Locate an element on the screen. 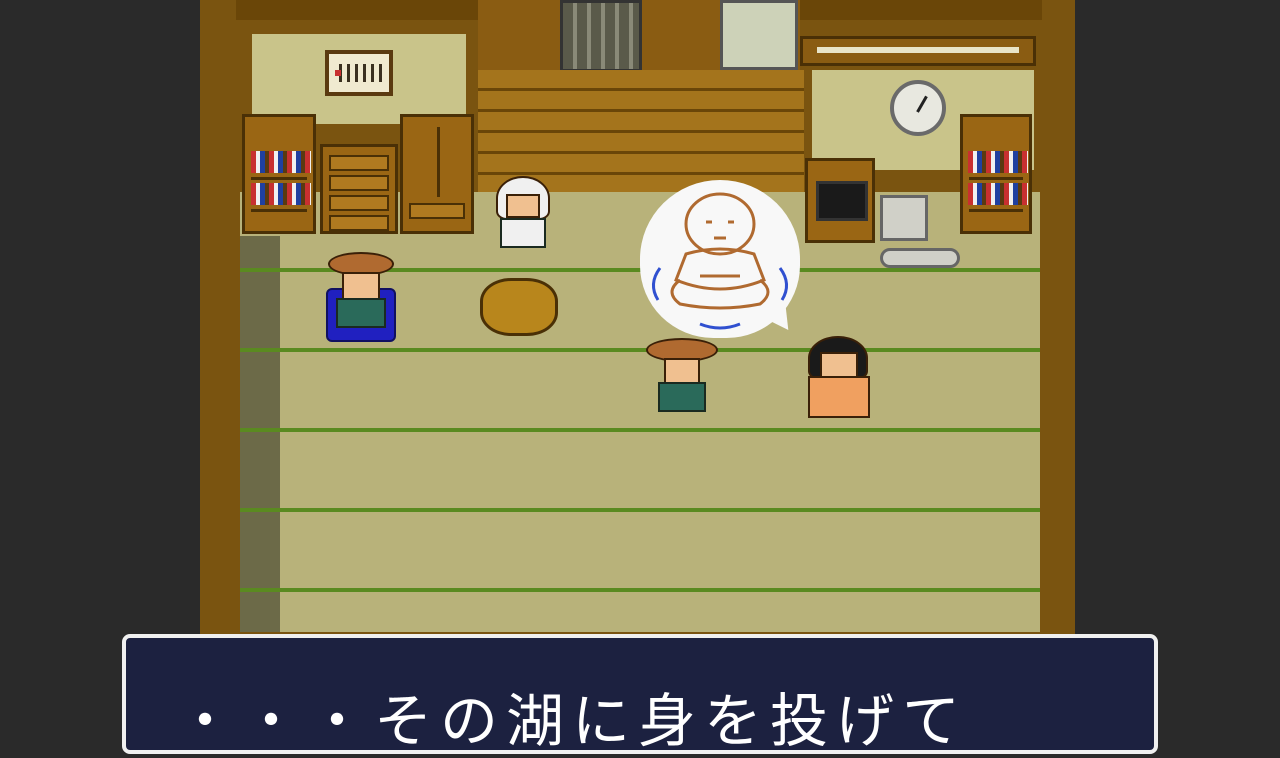 The image size is (1280, 758). clock-icon is located at coordinates (918, 108).